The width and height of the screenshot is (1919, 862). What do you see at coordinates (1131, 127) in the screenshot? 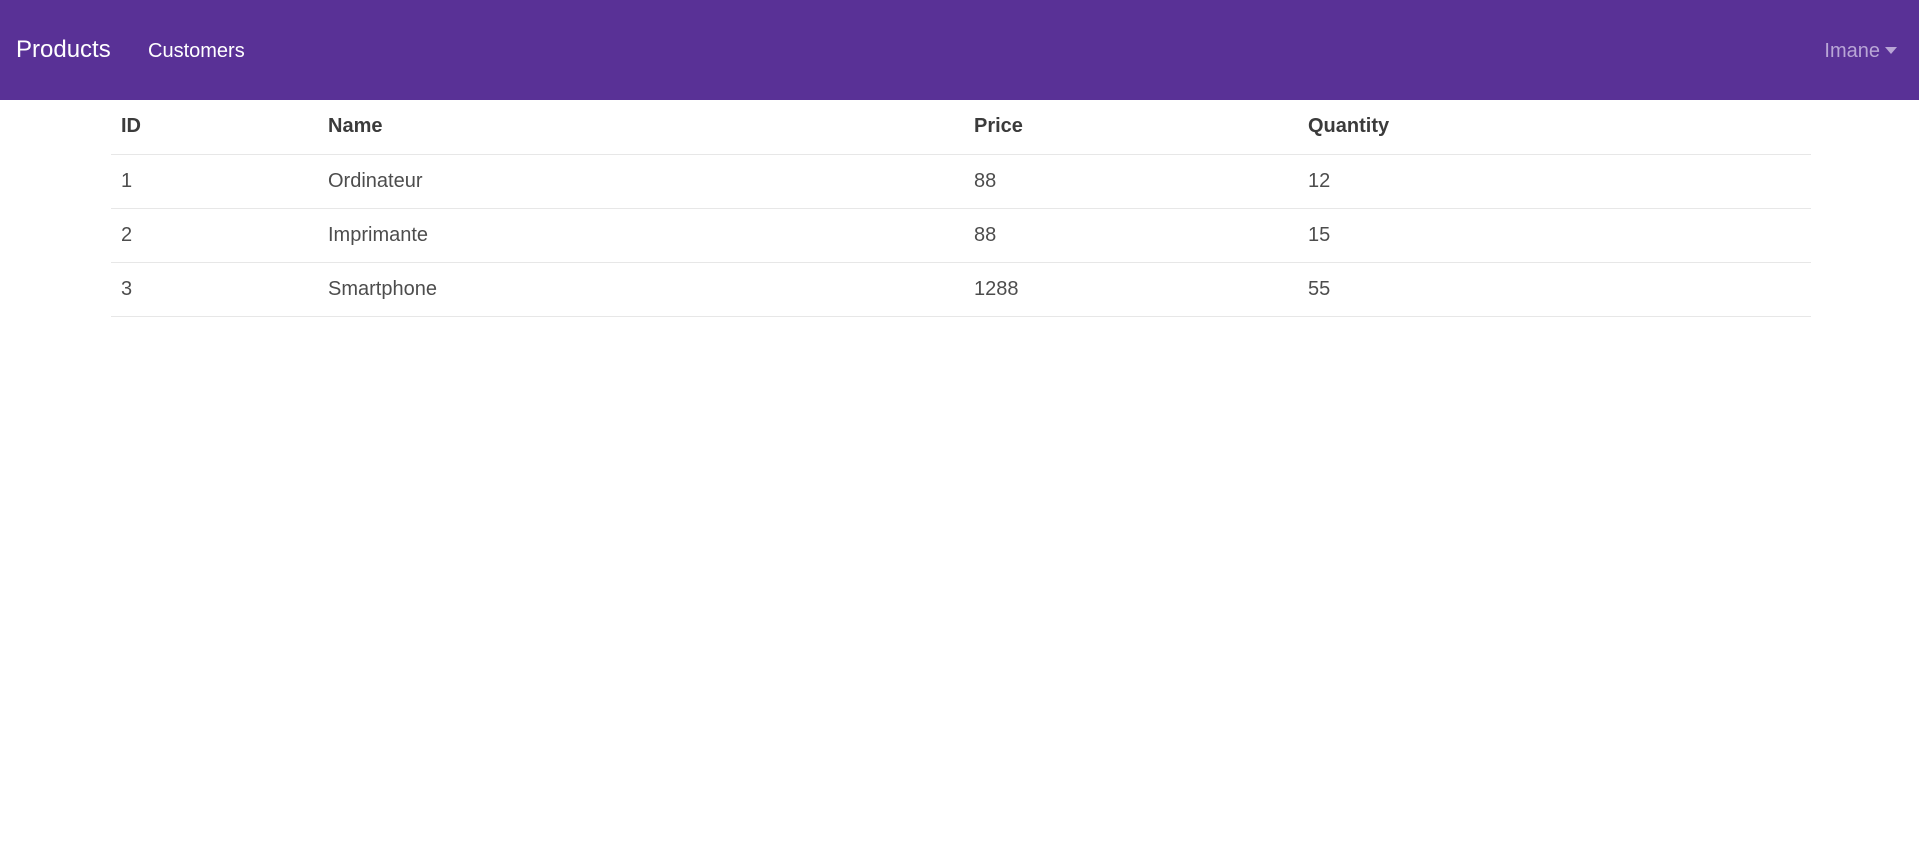
I see `column-header-price: Price` at bounding box center [1131, 127].